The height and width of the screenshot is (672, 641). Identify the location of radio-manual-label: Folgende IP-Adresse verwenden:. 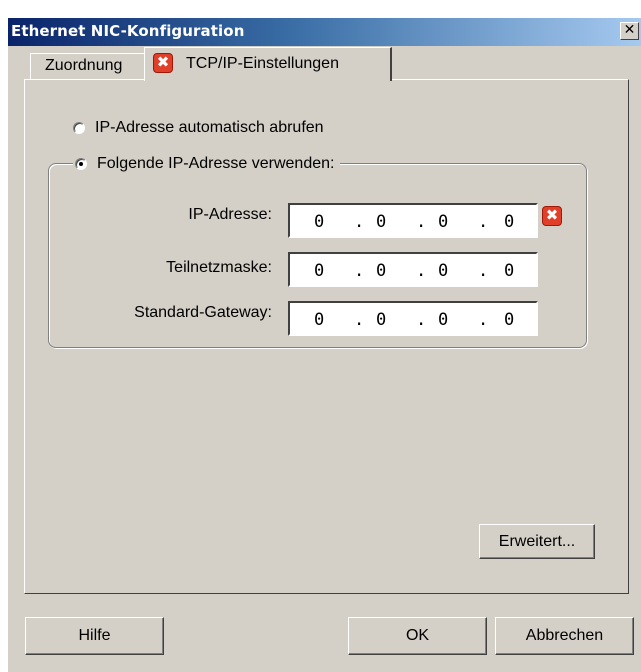
(216, 163).